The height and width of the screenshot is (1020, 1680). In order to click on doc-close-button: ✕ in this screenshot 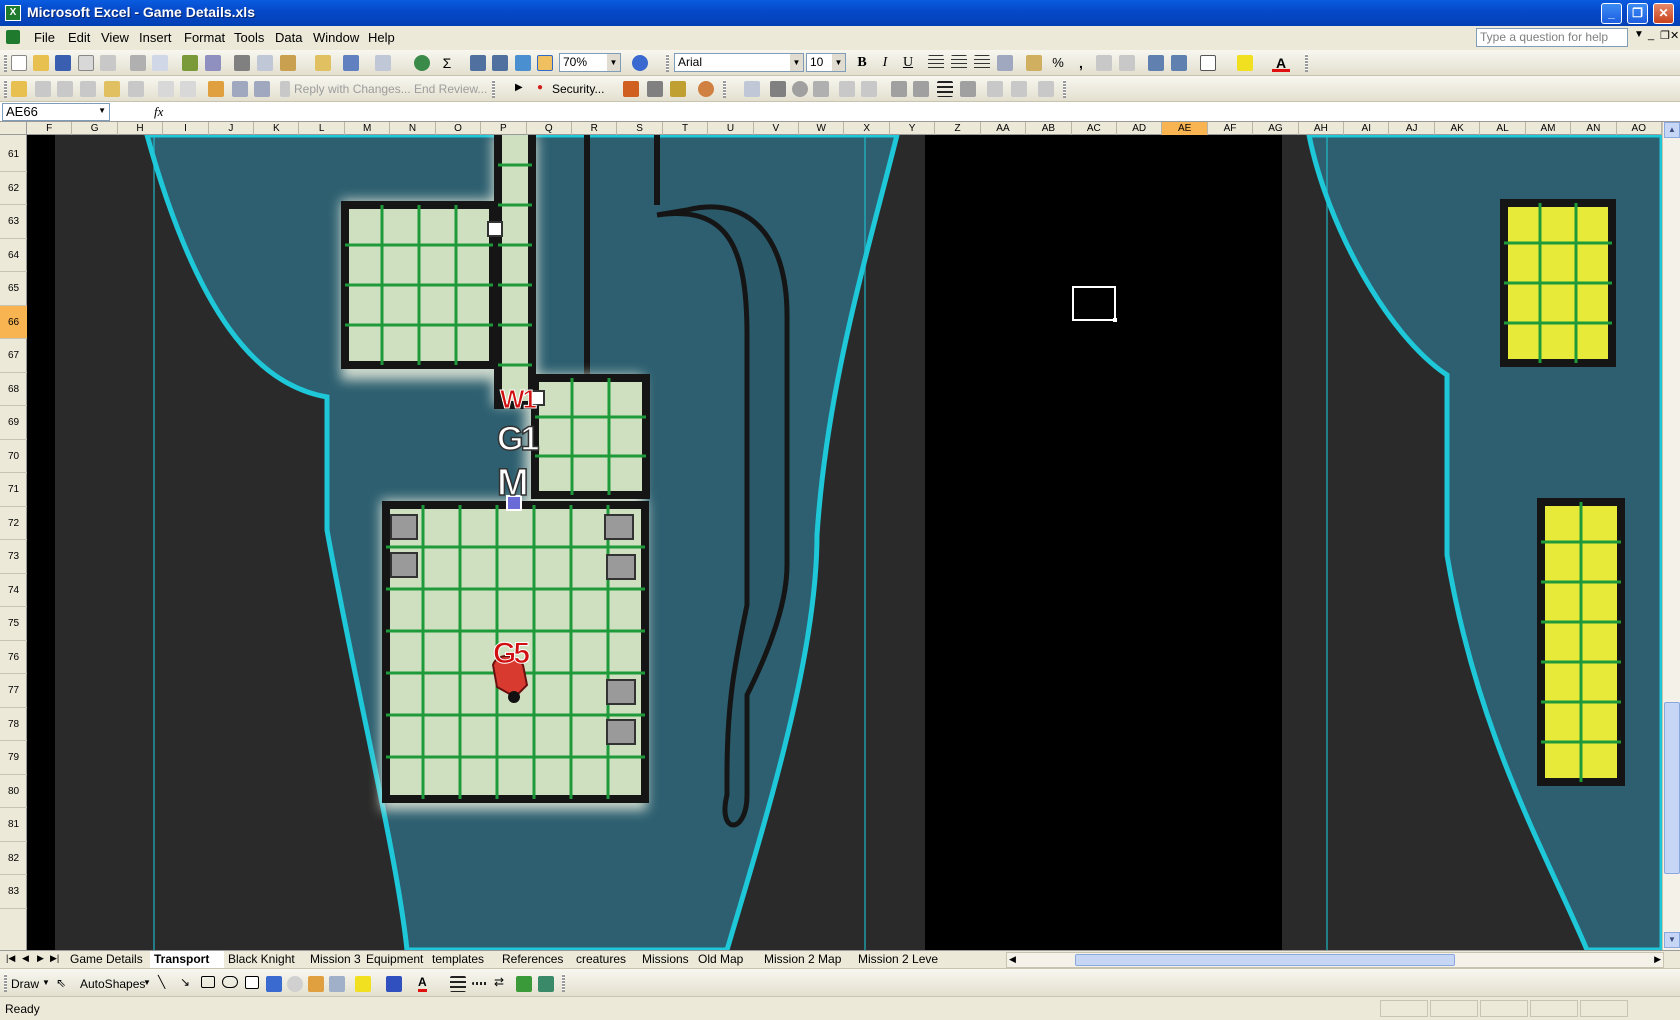, I will do `click(1674, 35)`.